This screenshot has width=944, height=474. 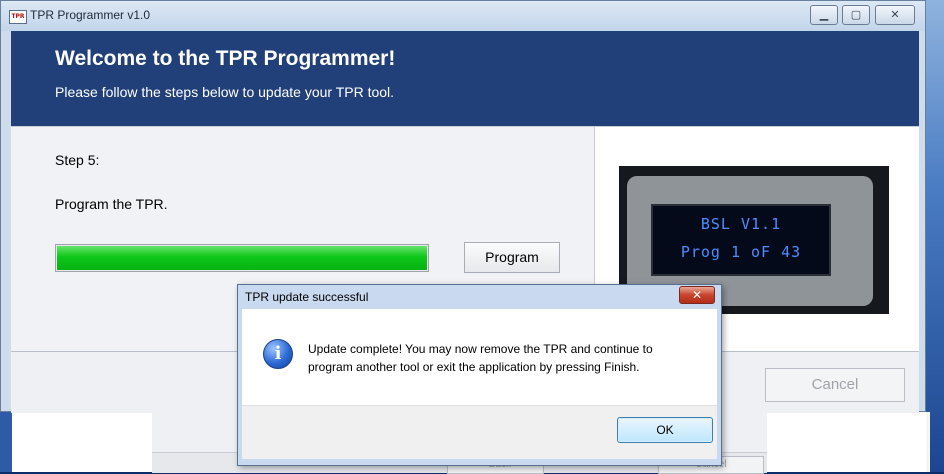 I want to click on lcd-line-2: Prog 1 oF 43, so click(x=741, y=252).